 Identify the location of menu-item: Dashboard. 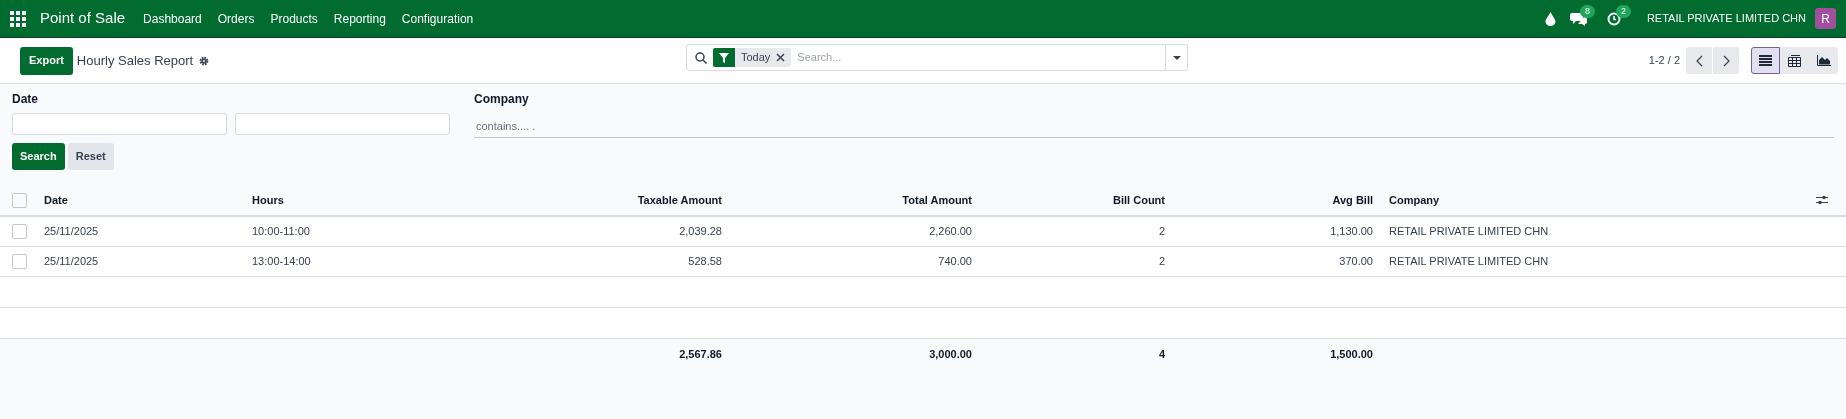
(172, 18).